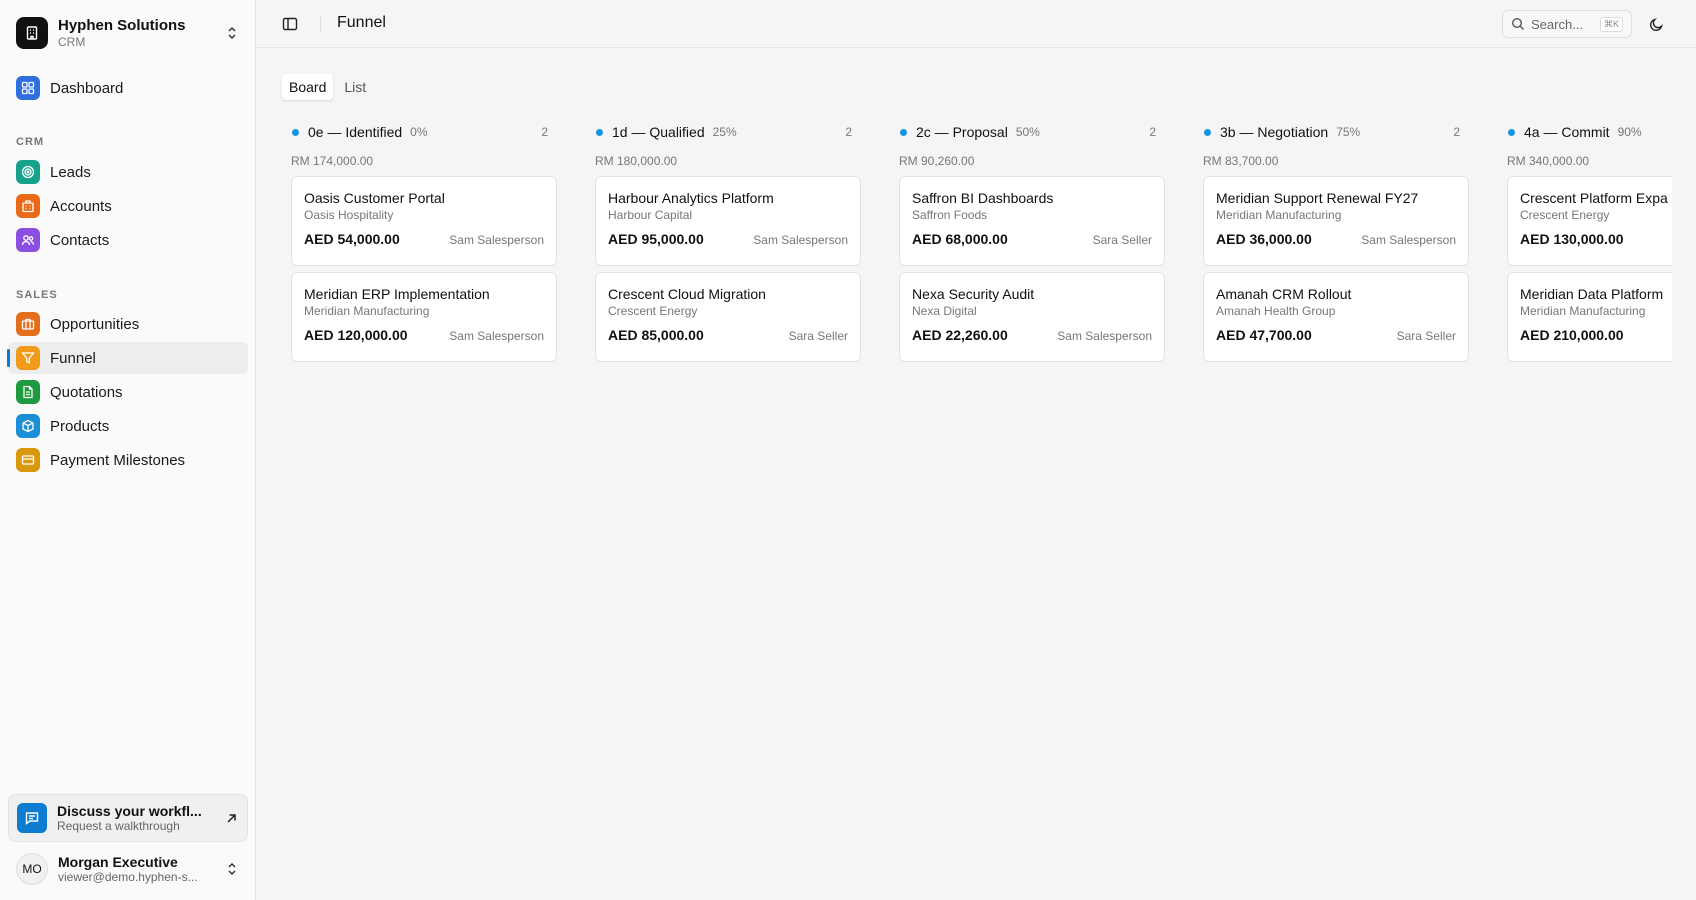 Image resolution: width=1696 pixels, height=900 pixels. Describe the element at coordinates (656, 335) in the screenshot. I see `deal-amount: AED 85,000.00` at that location.